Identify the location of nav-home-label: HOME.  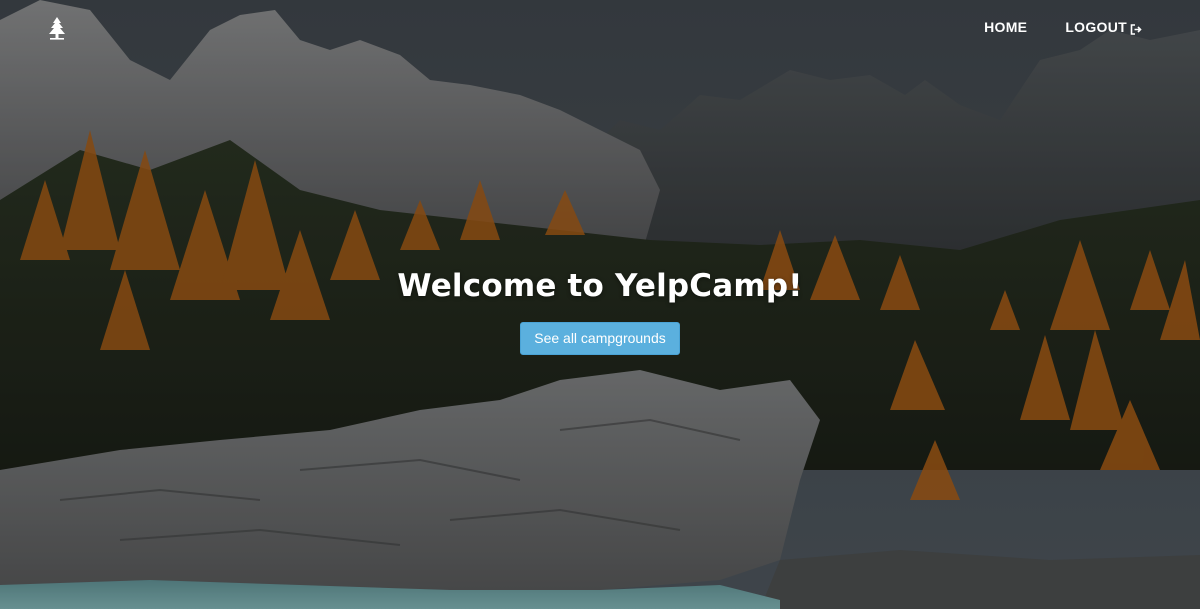
(1006, 27).